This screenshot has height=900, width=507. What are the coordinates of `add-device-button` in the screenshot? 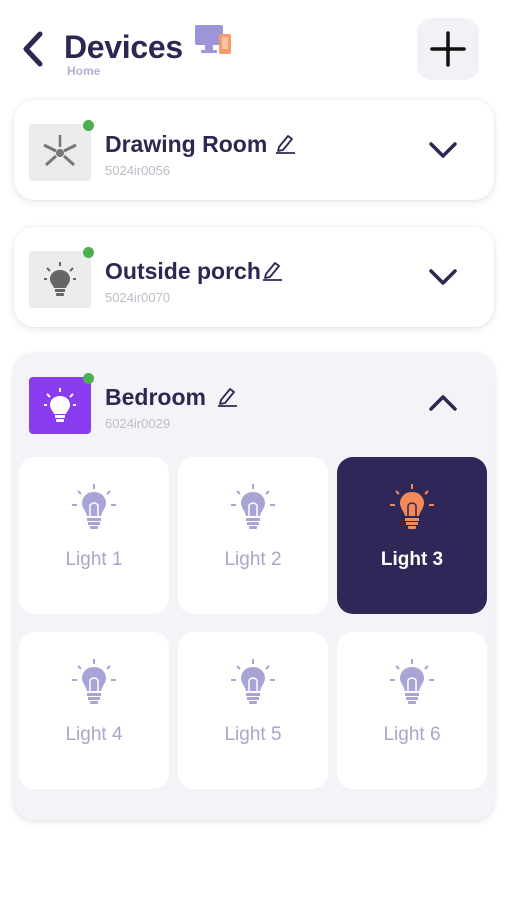 It's located at (448, 49).